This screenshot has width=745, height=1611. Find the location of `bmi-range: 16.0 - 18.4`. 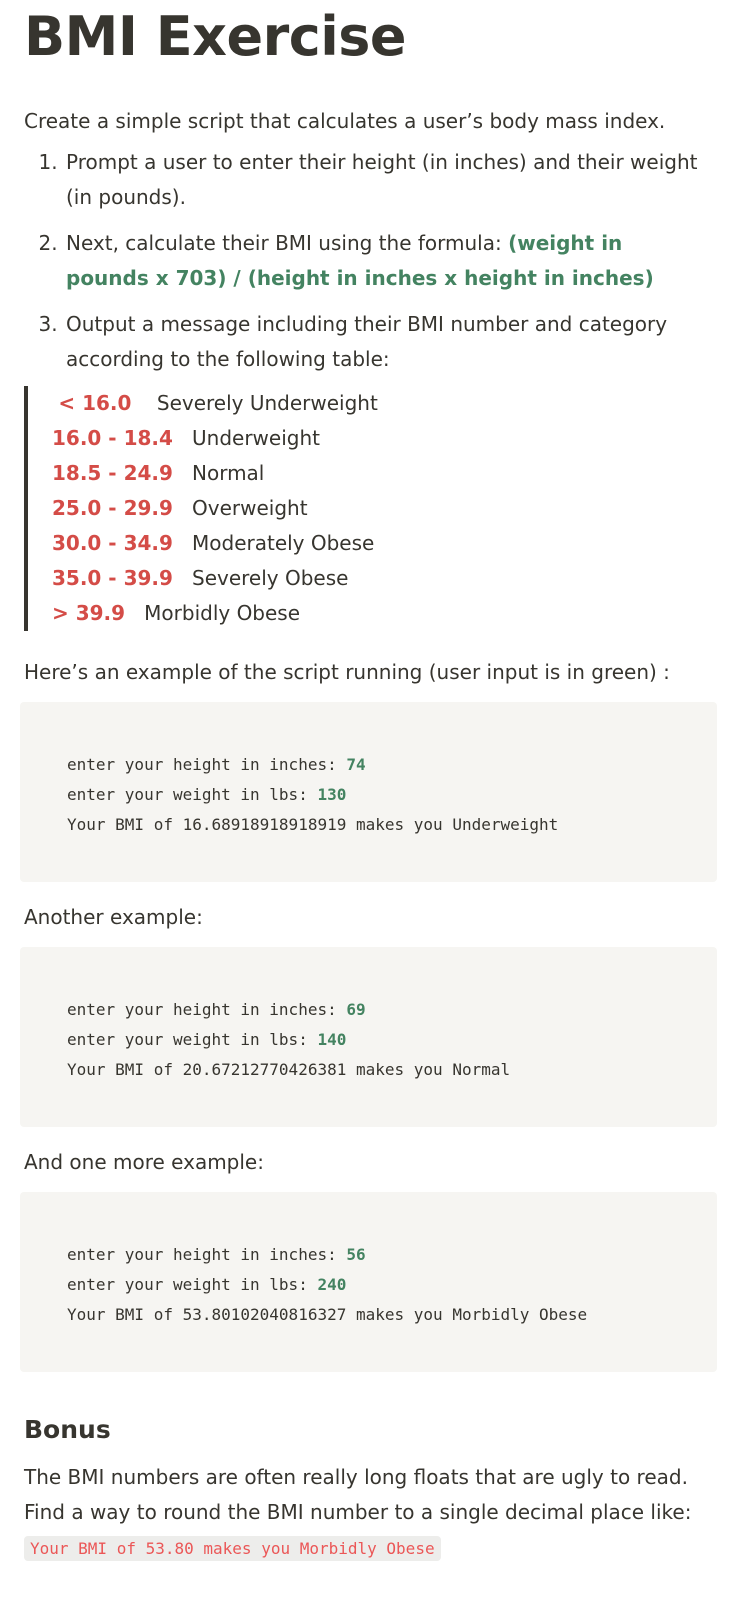

bmi-range: 16.0 - 18.4 is located at coordinates (112, 438).